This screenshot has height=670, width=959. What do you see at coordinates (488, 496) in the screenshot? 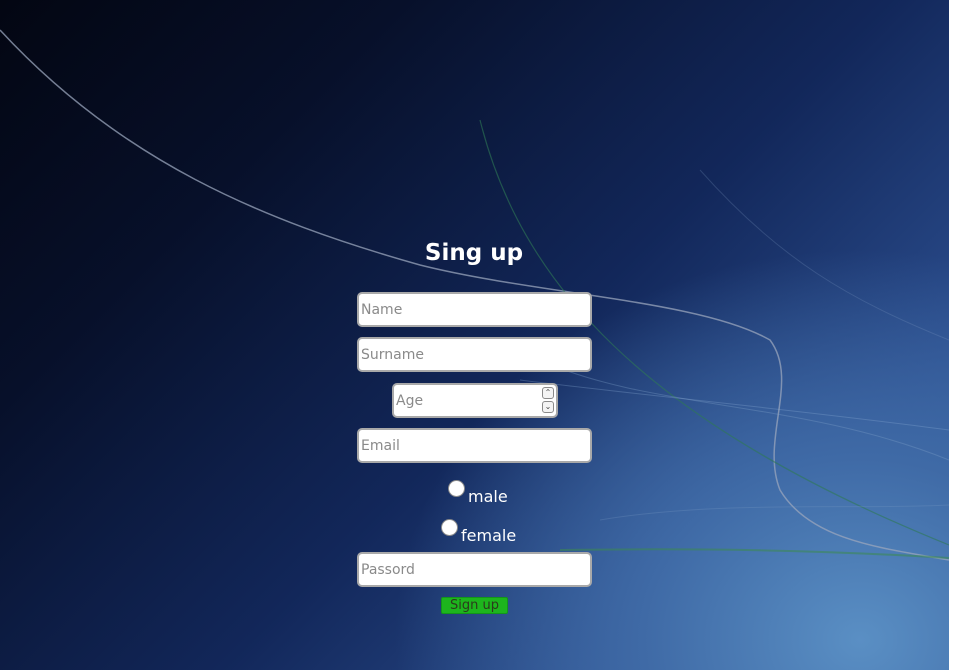
I see `male-label: male` at bounding box center [488, 496].